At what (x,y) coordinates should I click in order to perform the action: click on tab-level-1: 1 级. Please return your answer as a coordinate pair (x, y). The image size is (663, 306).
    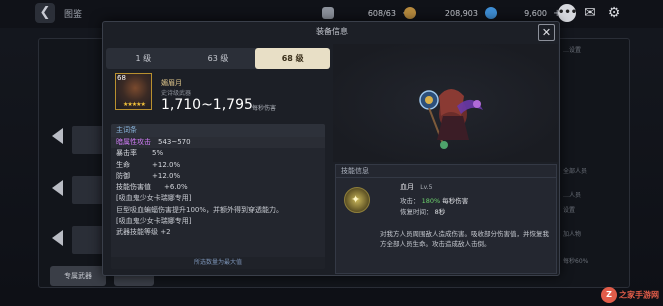
    Looking at the image, I should click on (143, 58).